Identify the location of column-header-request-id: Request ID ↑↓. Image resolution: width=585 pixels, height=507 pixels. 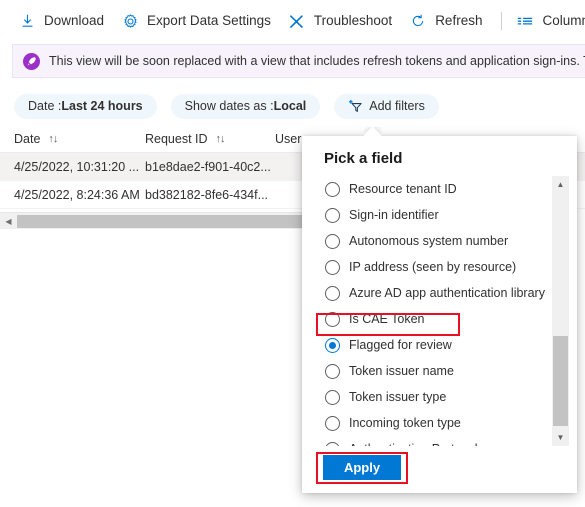
(210, 139).